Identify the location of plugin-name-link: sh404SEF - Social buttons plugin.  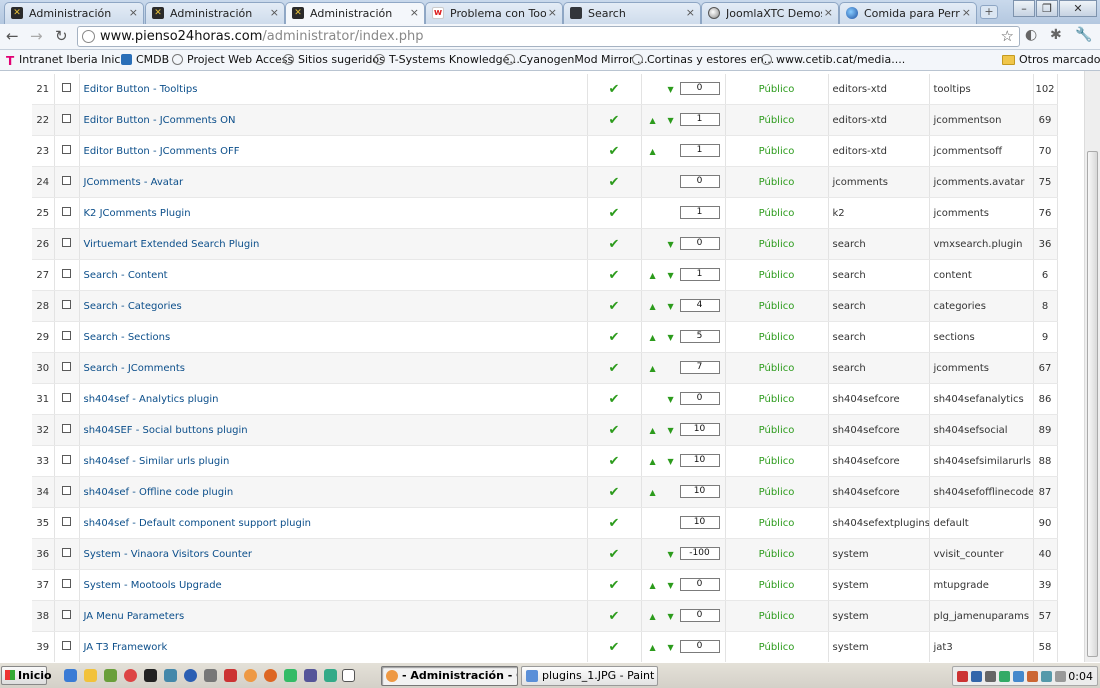
(166, 430).